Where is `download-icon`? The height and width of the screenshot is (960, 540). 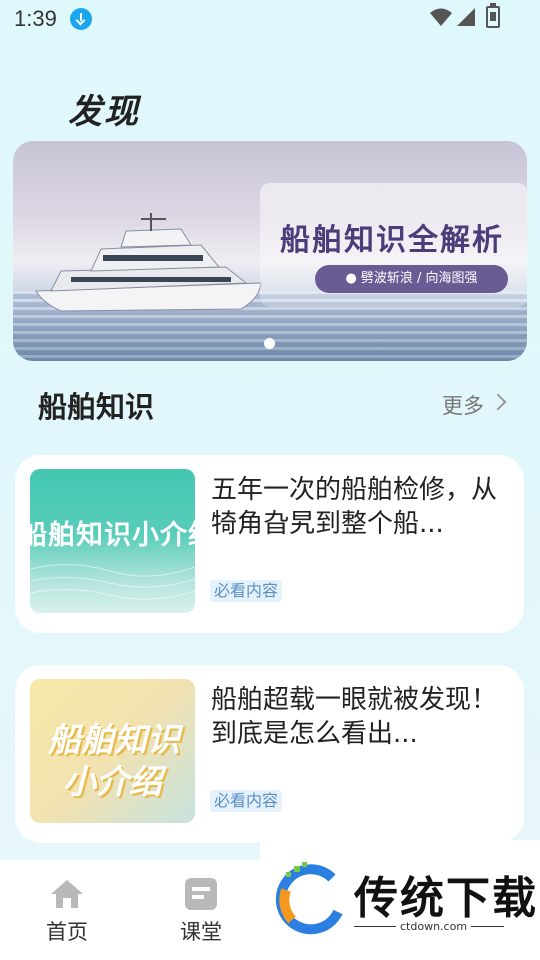
download-icon is located at coordinates (81, 19).